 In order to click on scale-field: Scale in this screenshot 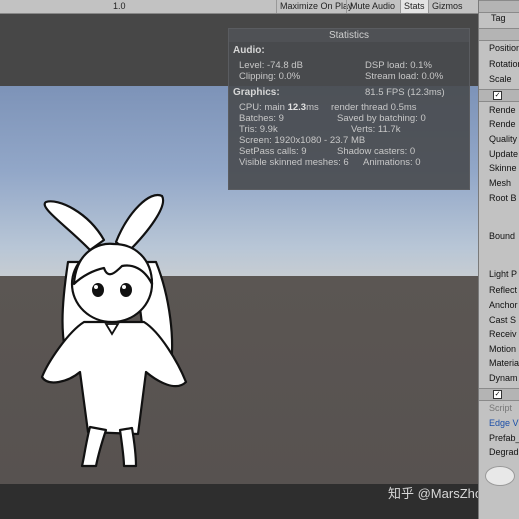, I will do `click(500, 79)`.